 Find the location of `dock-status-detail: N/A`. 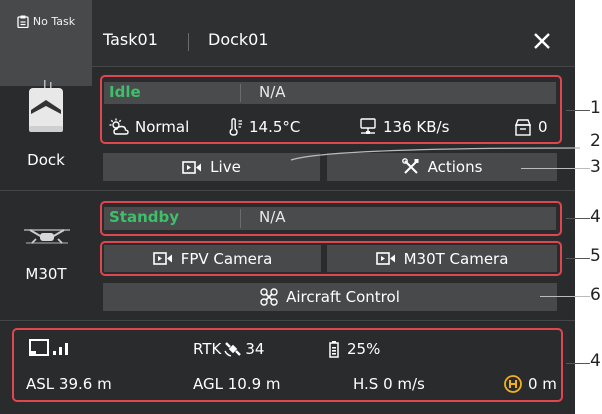

dock-status-detail: N/A is located at coordinates (272, 92).